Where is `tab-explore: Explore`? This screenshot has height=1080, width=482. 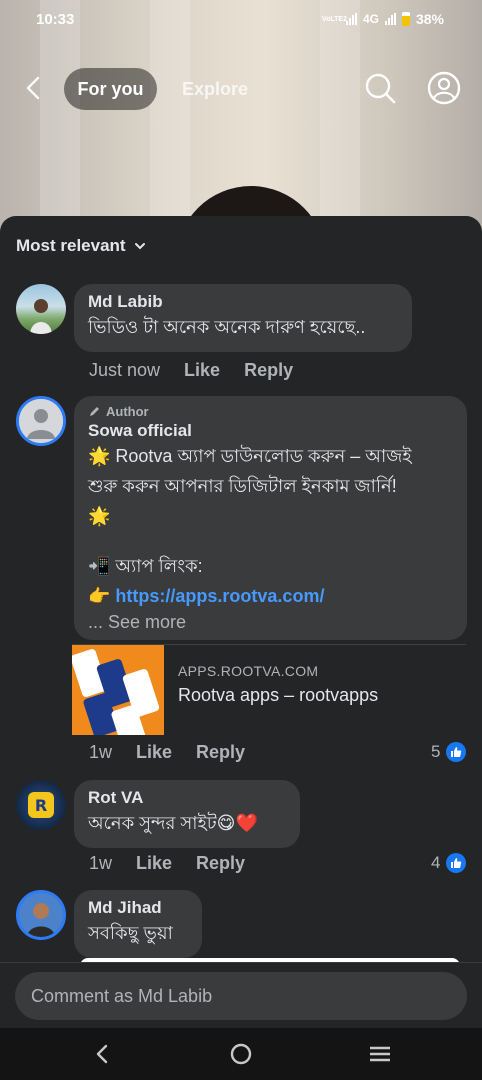 tab-explore: Explore is located at coordinates (215, 89).